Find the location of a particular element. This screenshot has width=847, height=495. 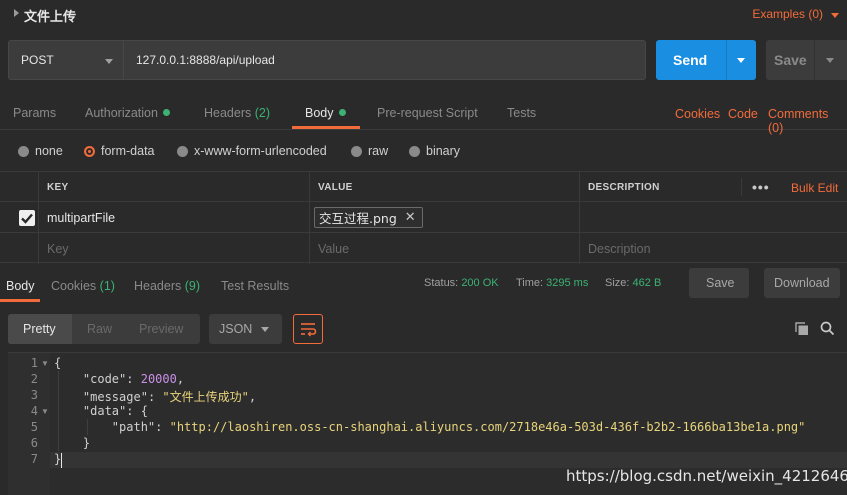

table-header-key: KEY is located at coordinates (174, 187).